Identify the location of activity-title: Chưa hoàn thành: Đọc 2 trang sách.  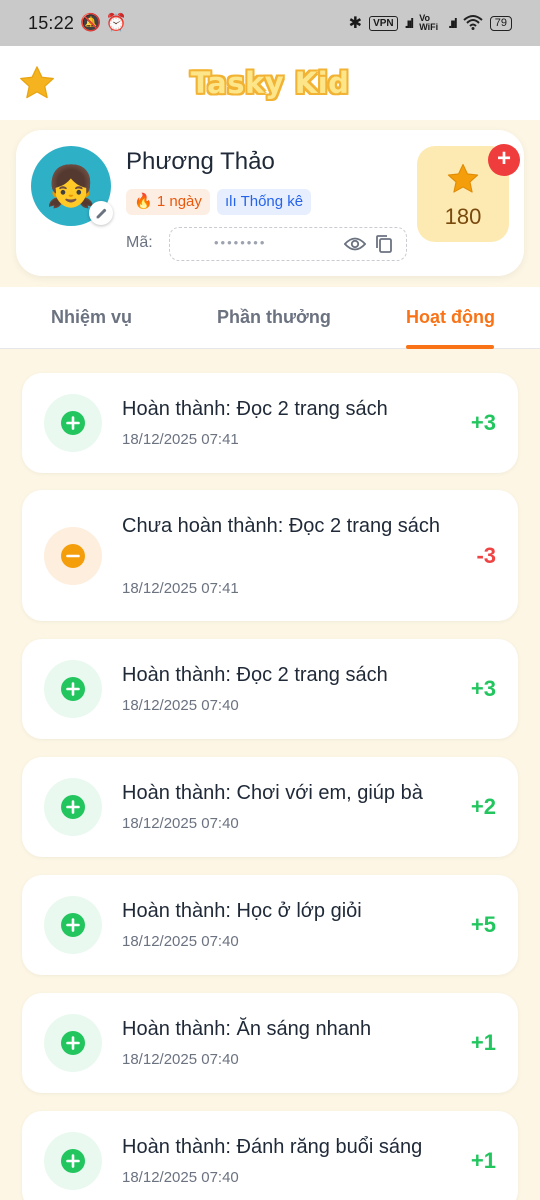
(281, 526).